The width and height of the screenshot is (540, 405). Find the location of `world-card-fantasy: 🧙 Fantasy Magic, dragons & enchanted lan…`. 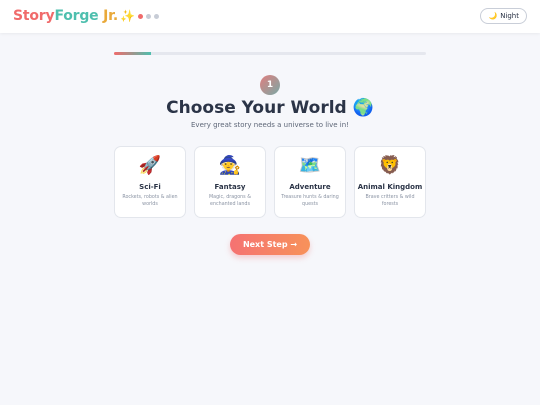

world-card-fantasy: 🧙 Fantasy Magic, dragons & enchanted lan… is located at coordinates (230, 182).